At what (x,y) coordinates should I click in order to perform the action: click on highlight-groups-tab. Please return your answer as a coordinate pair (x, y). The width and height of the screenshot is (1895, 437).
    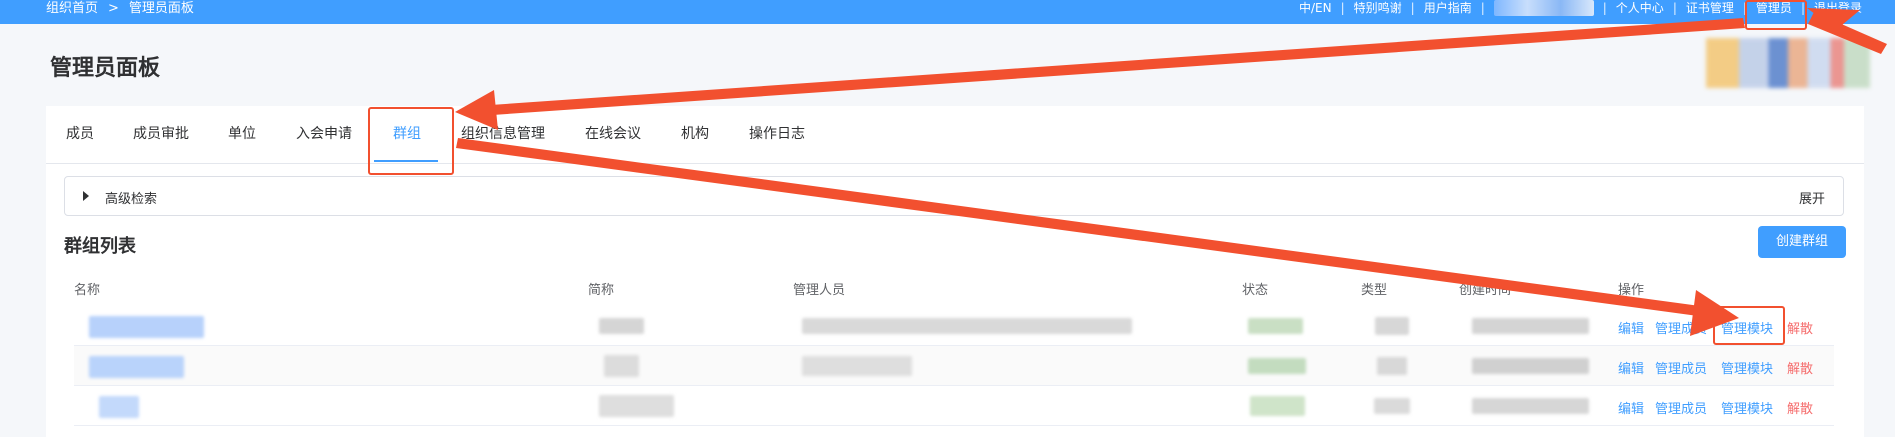
    Looking at the image, I should click on (411, 141).